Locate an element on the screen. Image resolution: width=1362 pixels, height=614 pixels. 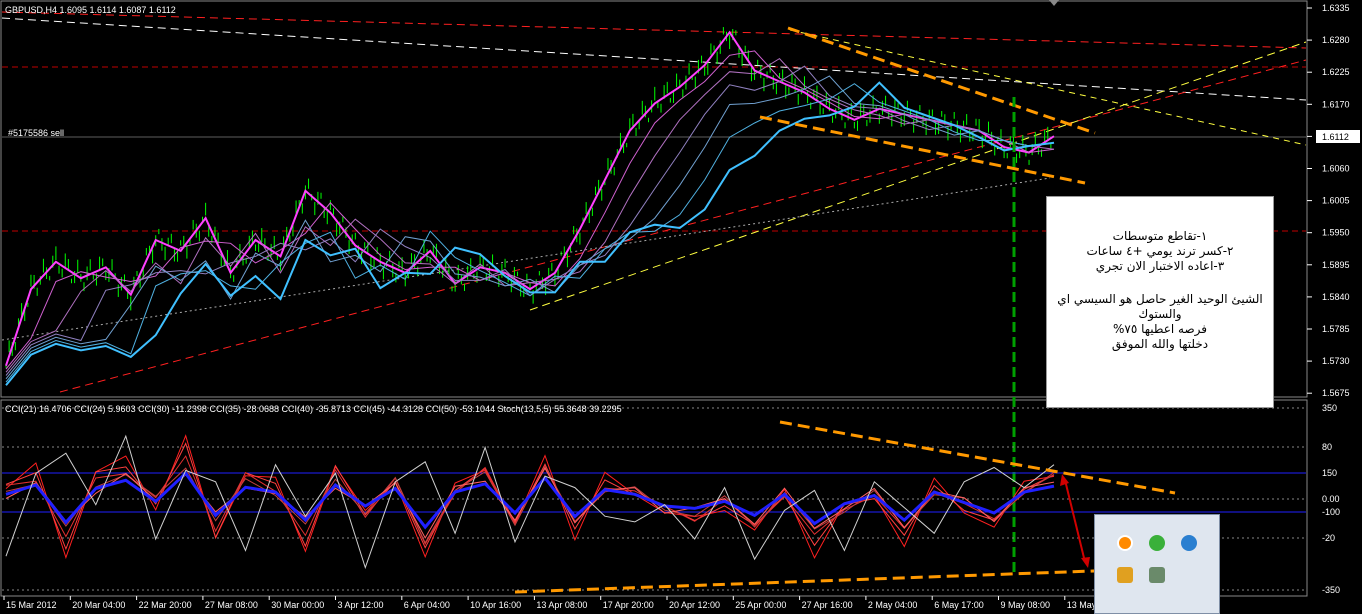
orange-circle-icon is located at coordinates (1125, 543).